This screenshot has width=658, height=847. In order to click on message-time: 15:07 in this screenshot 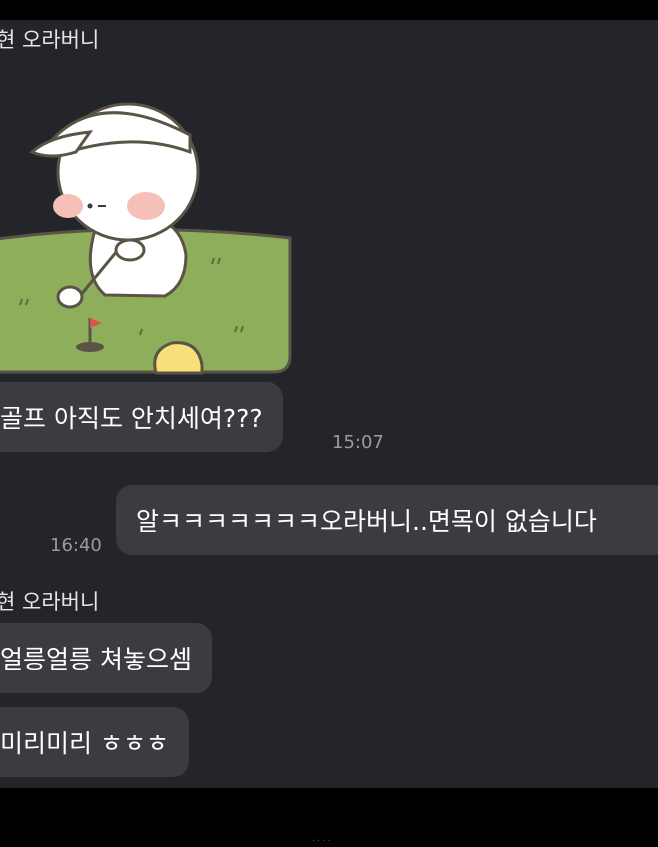, I will do `click(358, 442)`.